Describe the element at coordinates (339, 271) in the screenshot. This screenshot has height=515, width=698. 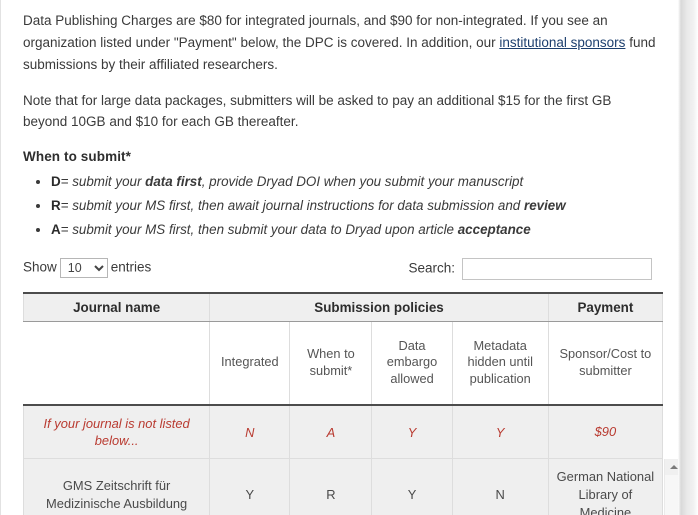
I see `table-controls: Show 10 25 50 100 entries Search:` at that location.